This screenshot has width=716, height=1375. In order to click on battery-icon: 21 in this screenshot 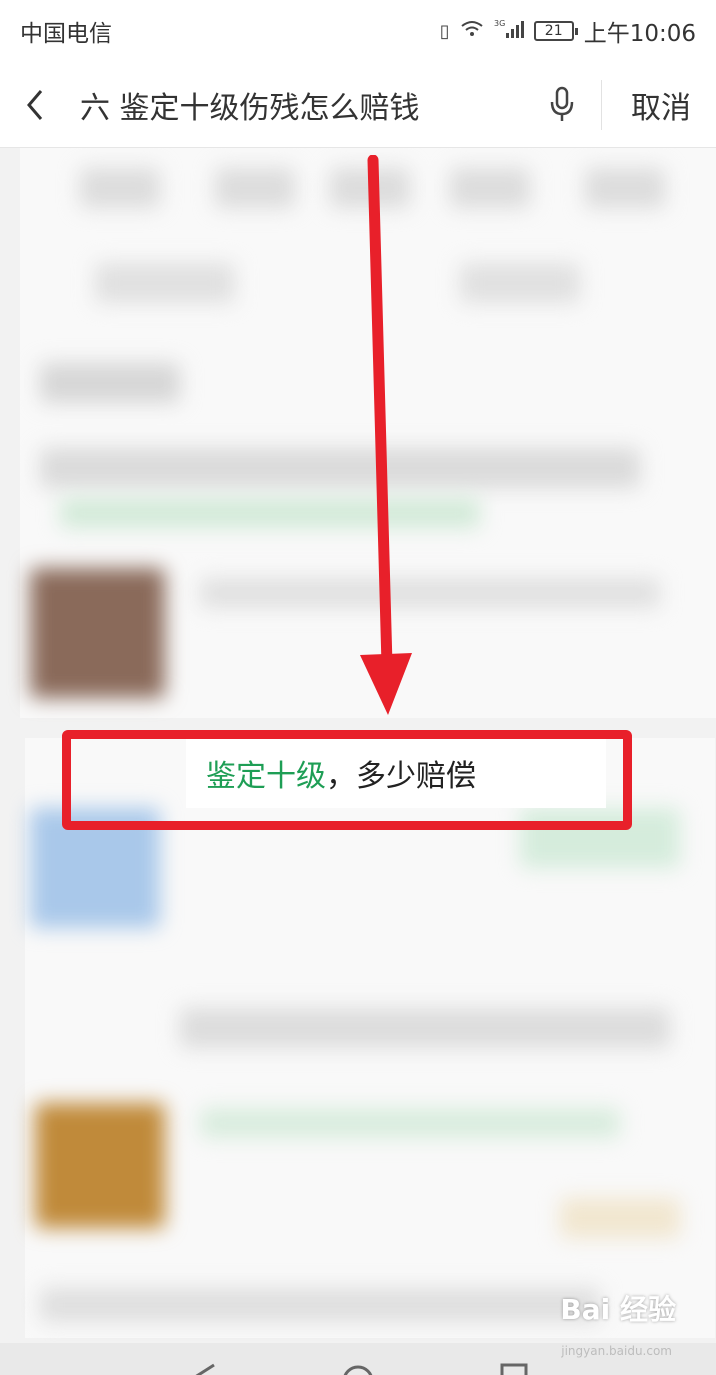, I will do `click(555, 31)`.